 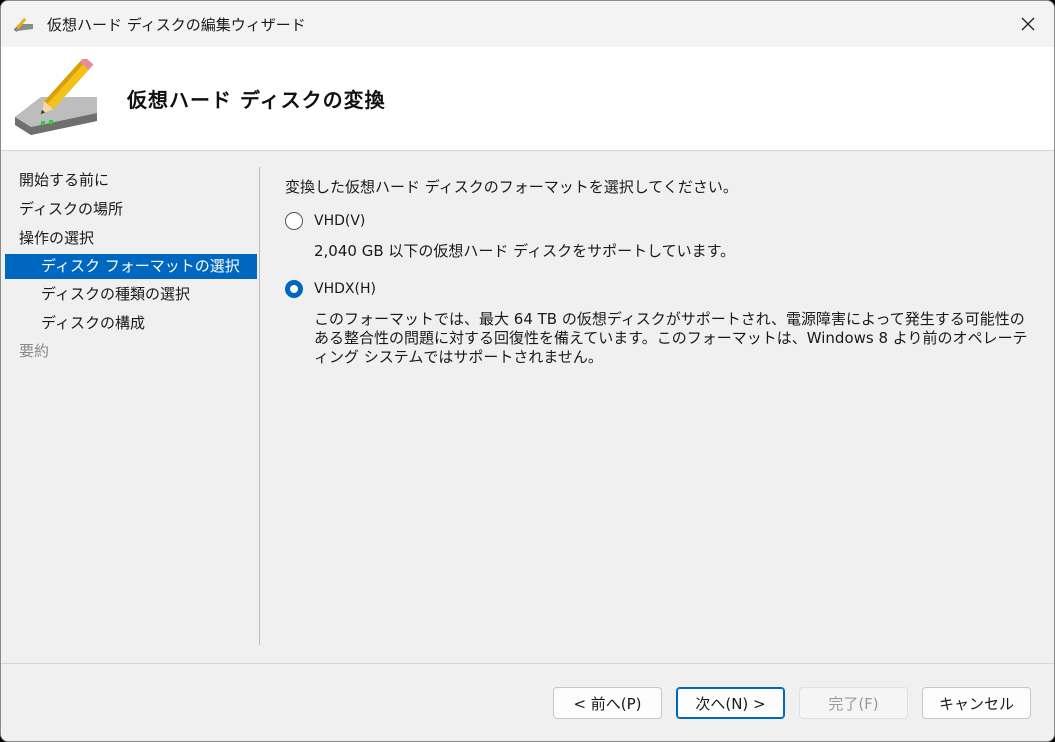 I want to click on close-icon, so click(x=1028, y=24).